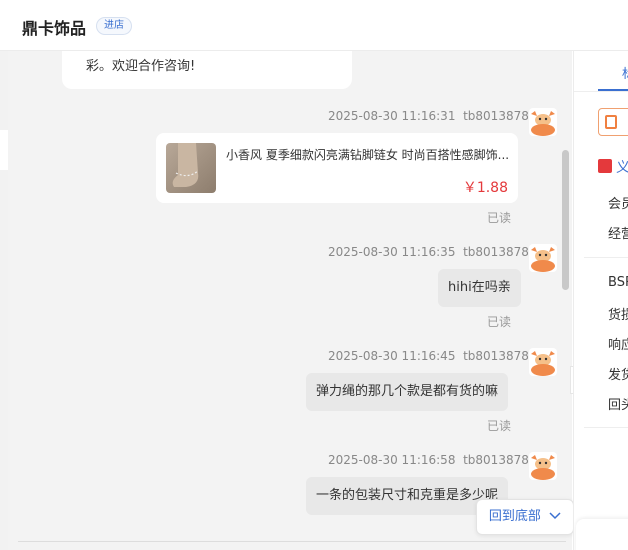  I want to click on chevron-down-icon, so click(555, 516).